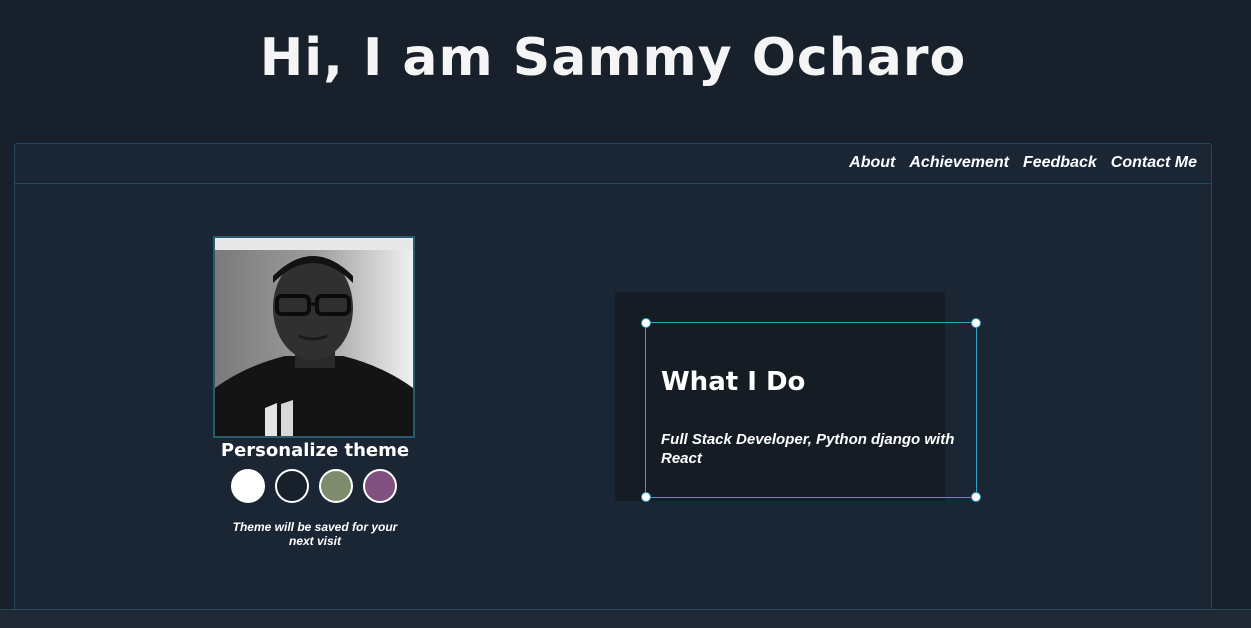 Image resolution: width=1251 pixels, height=628 pixels. What do you see at coordinates (976, 323) in the screenshot?
I see `resize-handle-top-right` at bounding box center [976, 323].